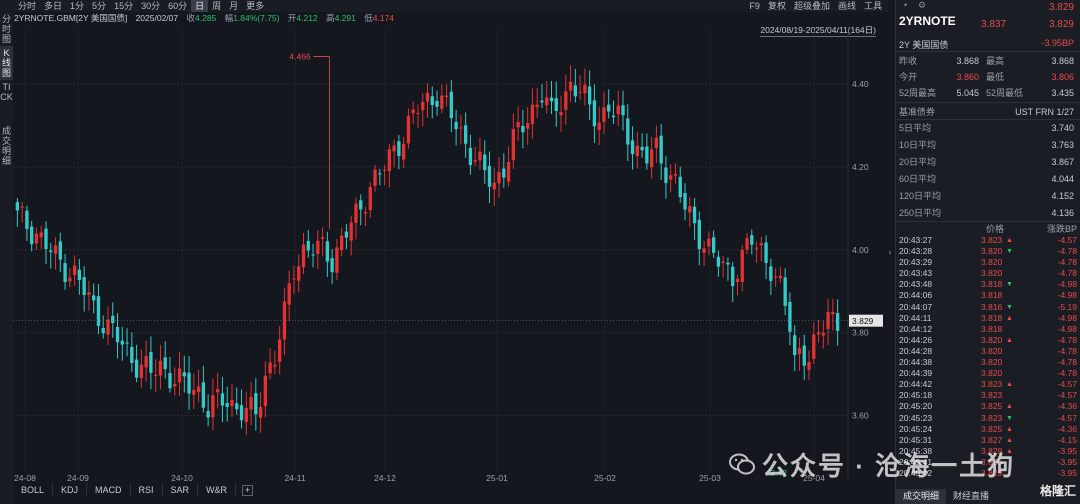  Describe the element at coordinates (1067, 373) in the screenshot. I see `tick-change: -4.78` at that location.